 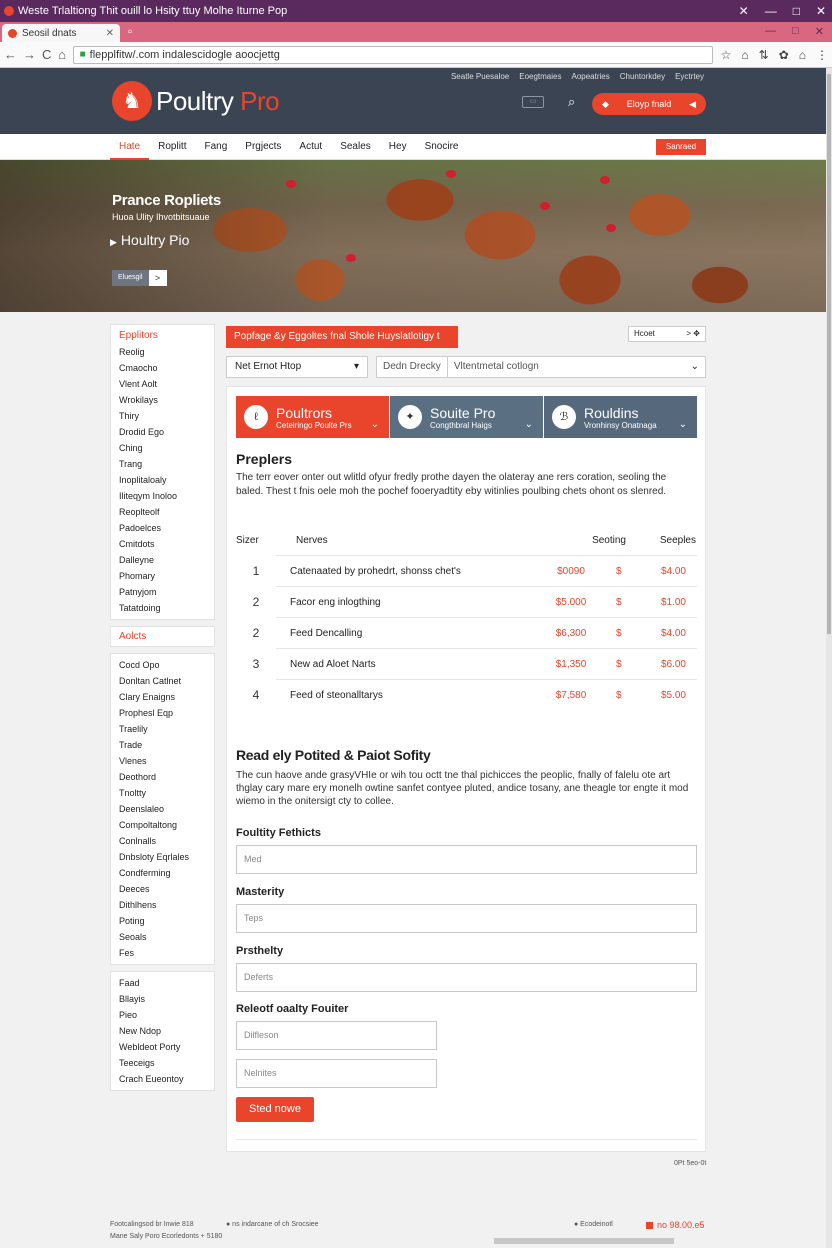 I want to click on nav-item: Prgjects, so click(x=263, y=147).